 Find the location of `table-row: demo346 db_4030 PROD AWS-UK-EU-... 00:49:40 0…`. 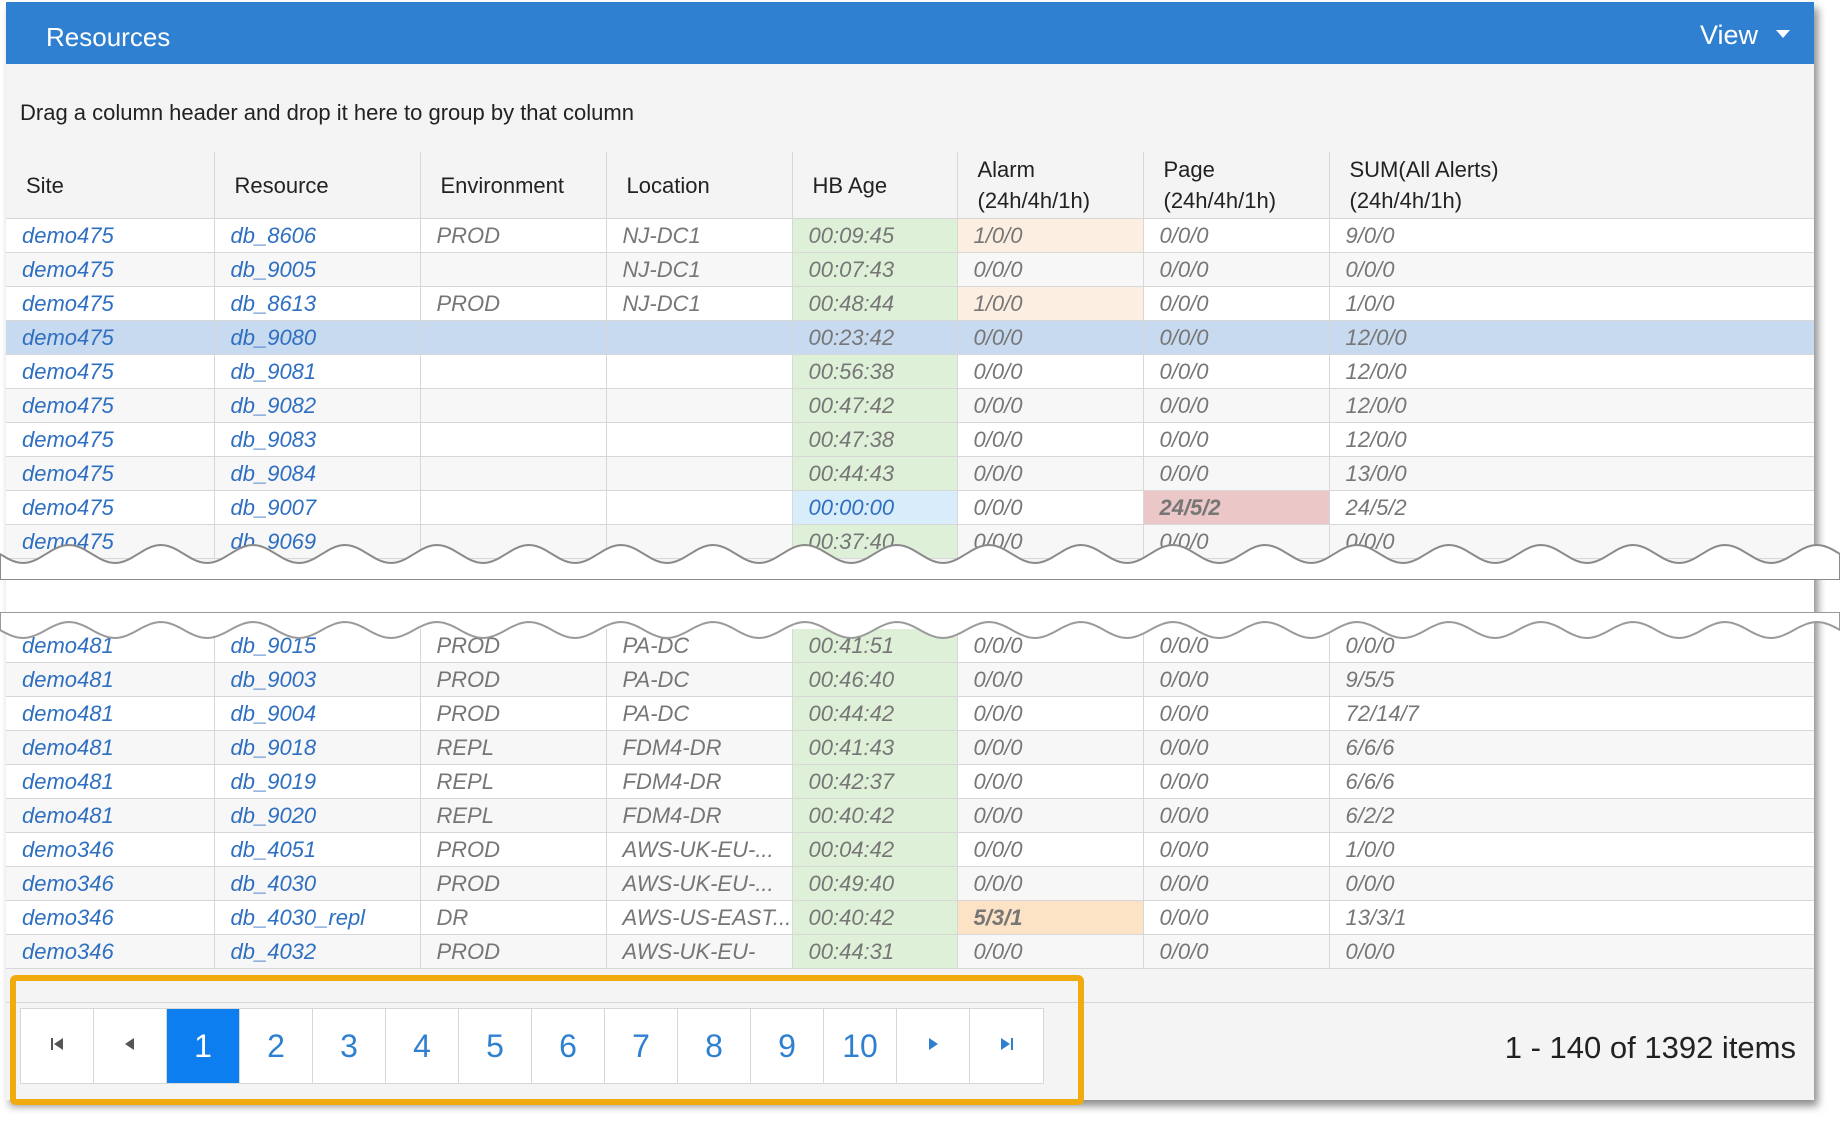

table-row: demo346 db_4030 PROD AWS-UK-EU-... 00:49:40 0… is located at coordinates (910, 883).